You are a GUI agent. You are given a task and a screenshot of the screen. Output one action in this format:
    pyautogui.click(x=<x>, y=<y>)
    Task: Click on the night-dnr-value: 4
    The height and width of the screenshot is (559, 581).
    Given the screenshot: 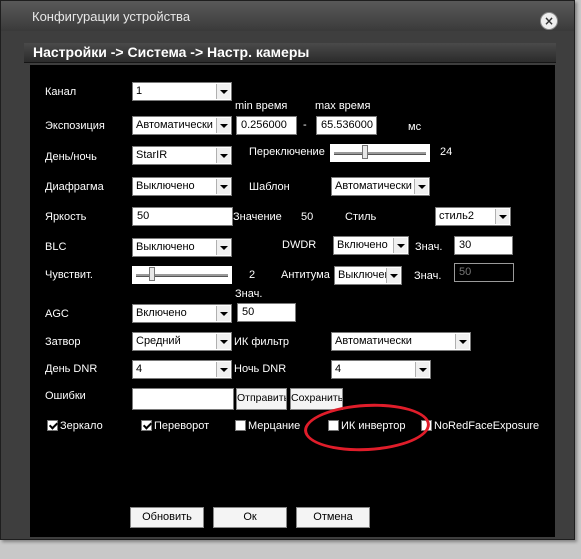 What is the action you would take?
    pyautogui.click(x=338, y=369)
    